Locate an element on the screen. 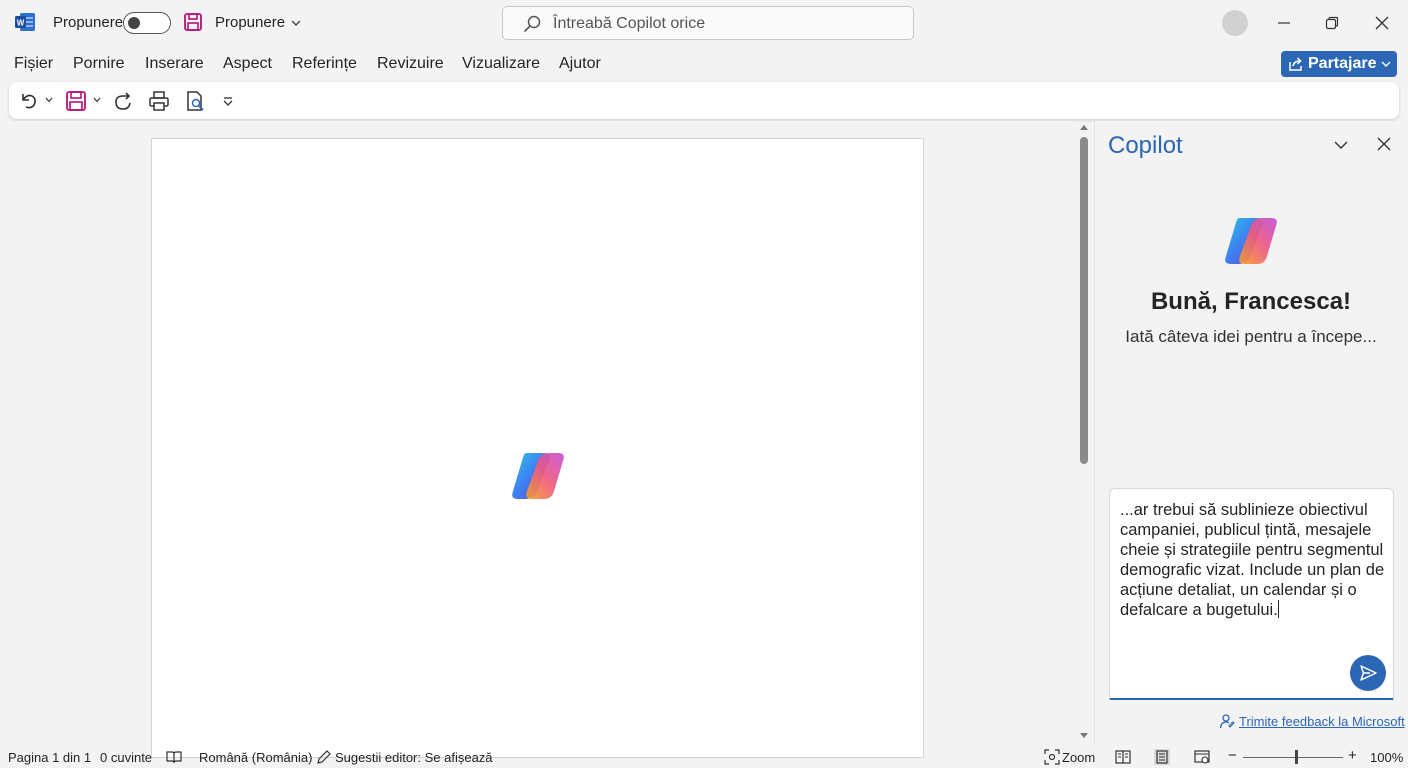 The height and width of the screenshot is (768, 1408). menu-help: Ajutor is located at coordinates (580, 64).